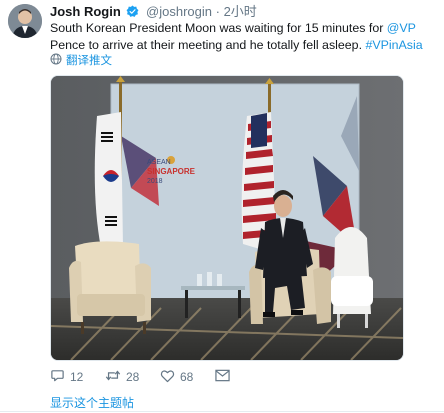  What do you see at coordinates (89, 61) in the screenshot?
I see `translate-label: 翻译推文` at bounding box center [89, 61].